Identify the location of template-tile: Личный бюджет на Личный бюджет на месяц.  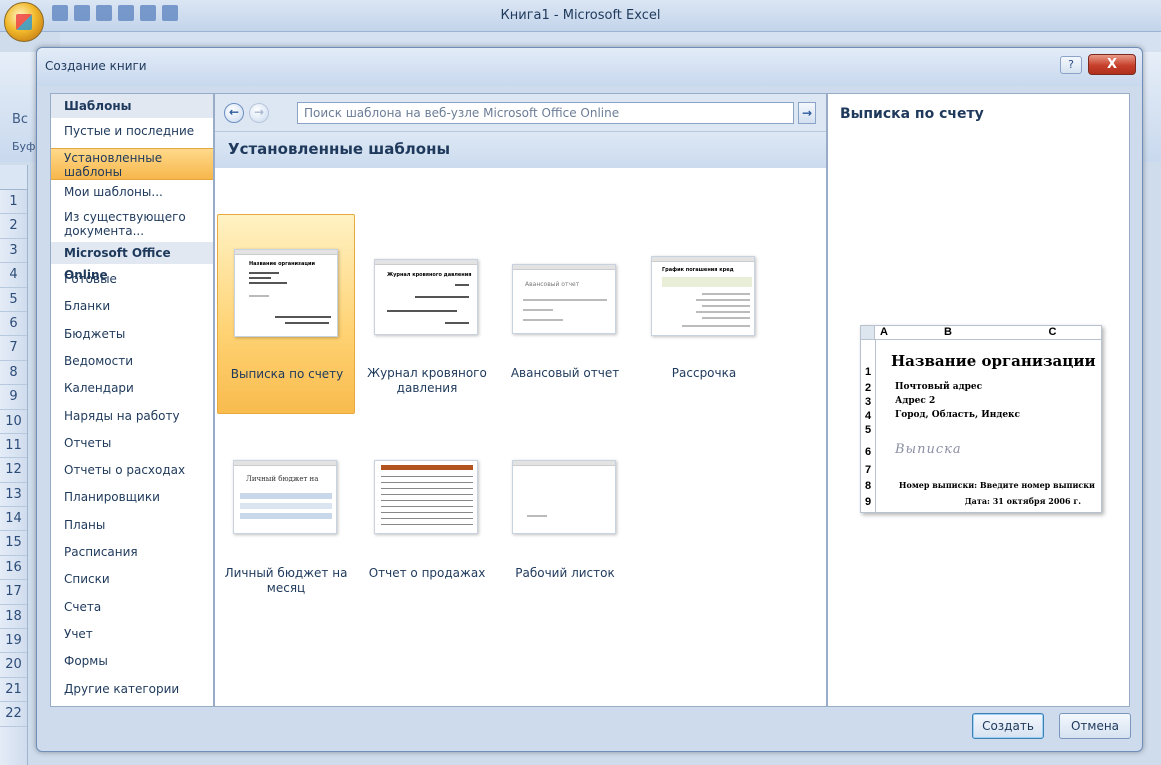
(286, 514).